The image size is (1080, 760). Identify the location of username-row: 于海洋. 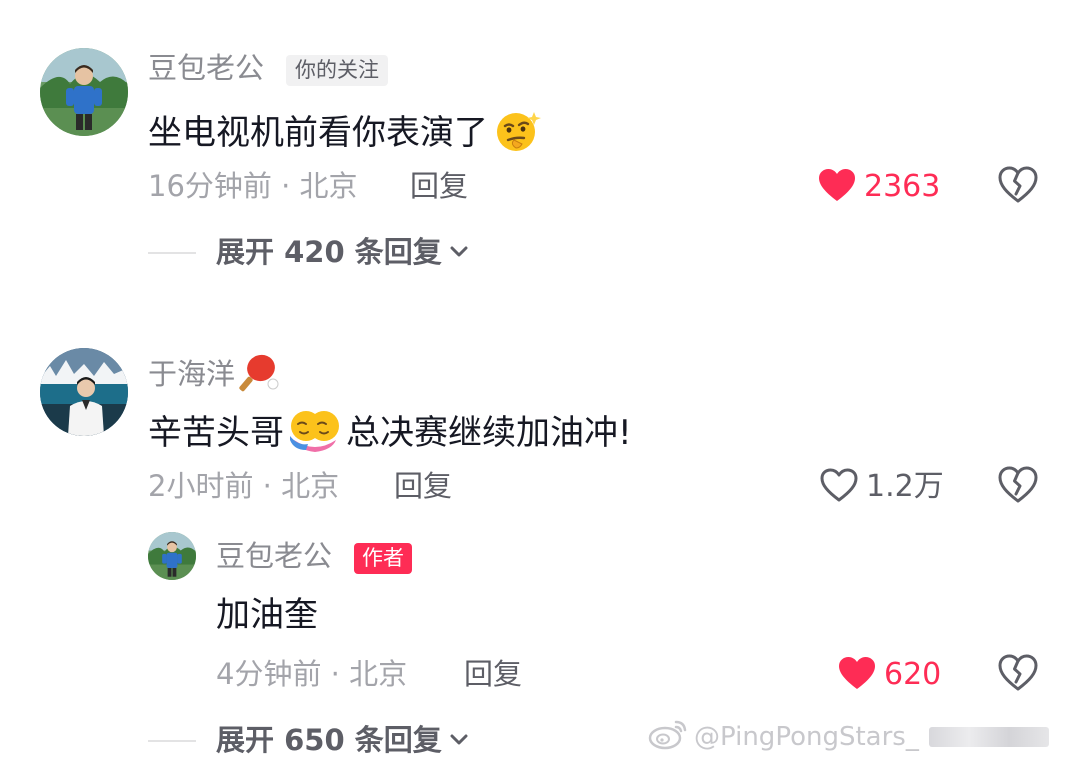
(213, 374).